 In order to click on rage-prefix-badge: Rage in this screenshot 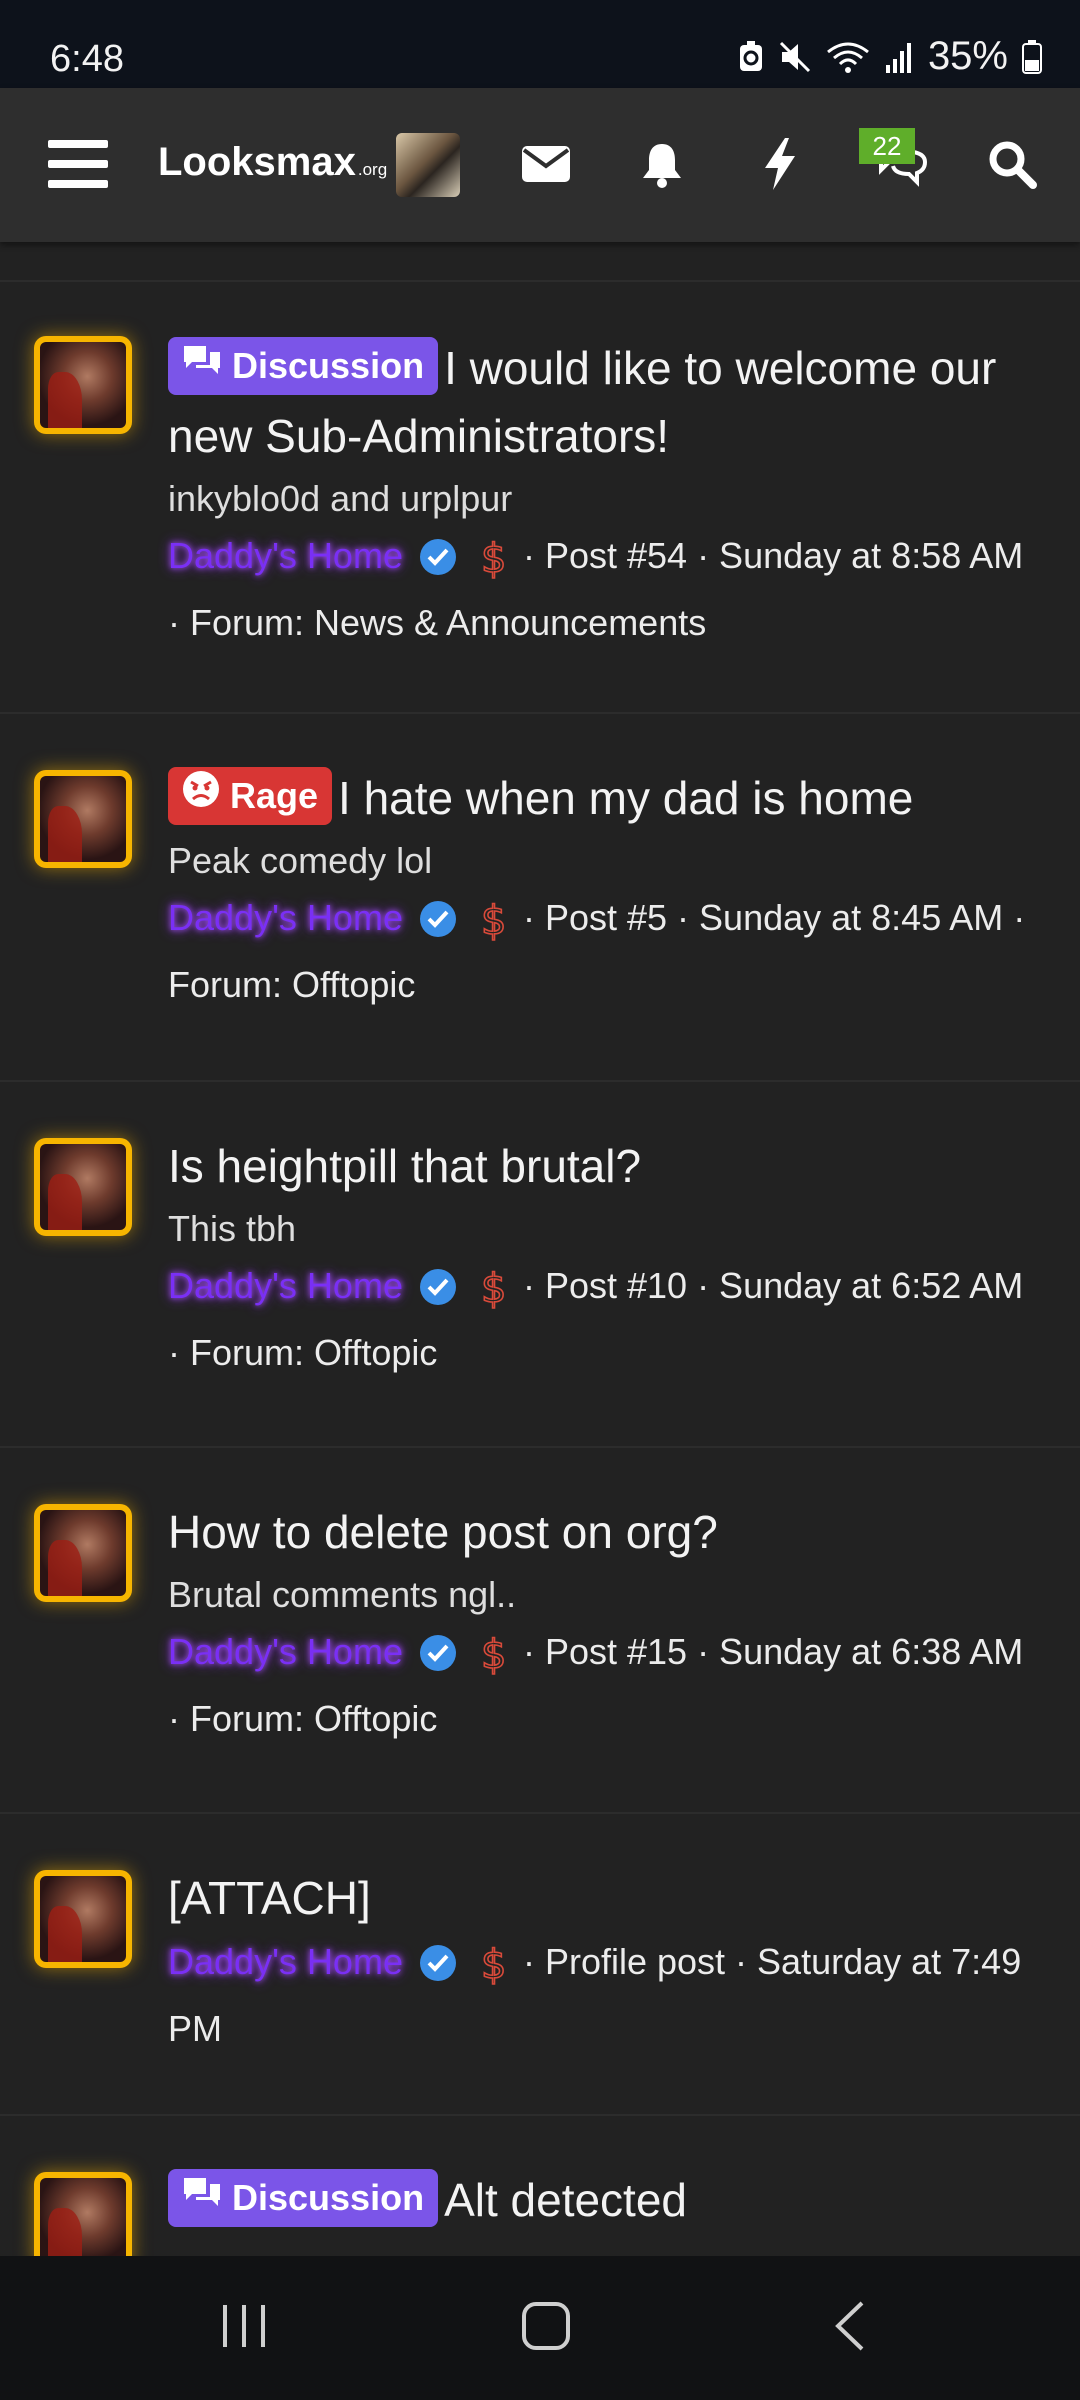, I will do `click(250, 796)`.